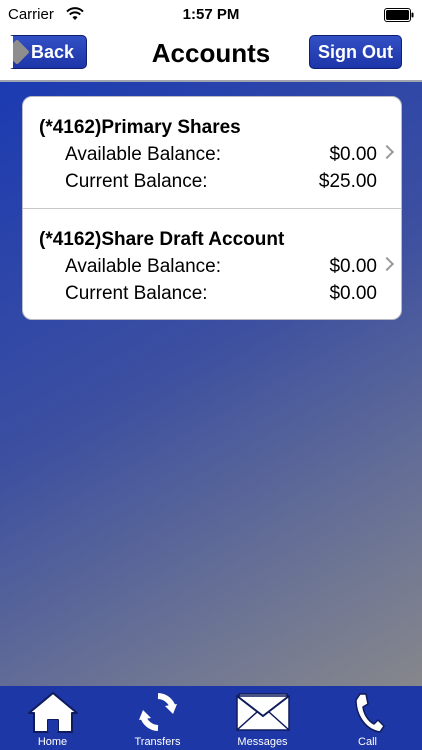 This screenshot has height=750, width=422. What do you see at coordinates (211, 56) in the screenshot?
I see `navigation-bar: Back Accounts Sign Out` at bounding box center [211, 56].